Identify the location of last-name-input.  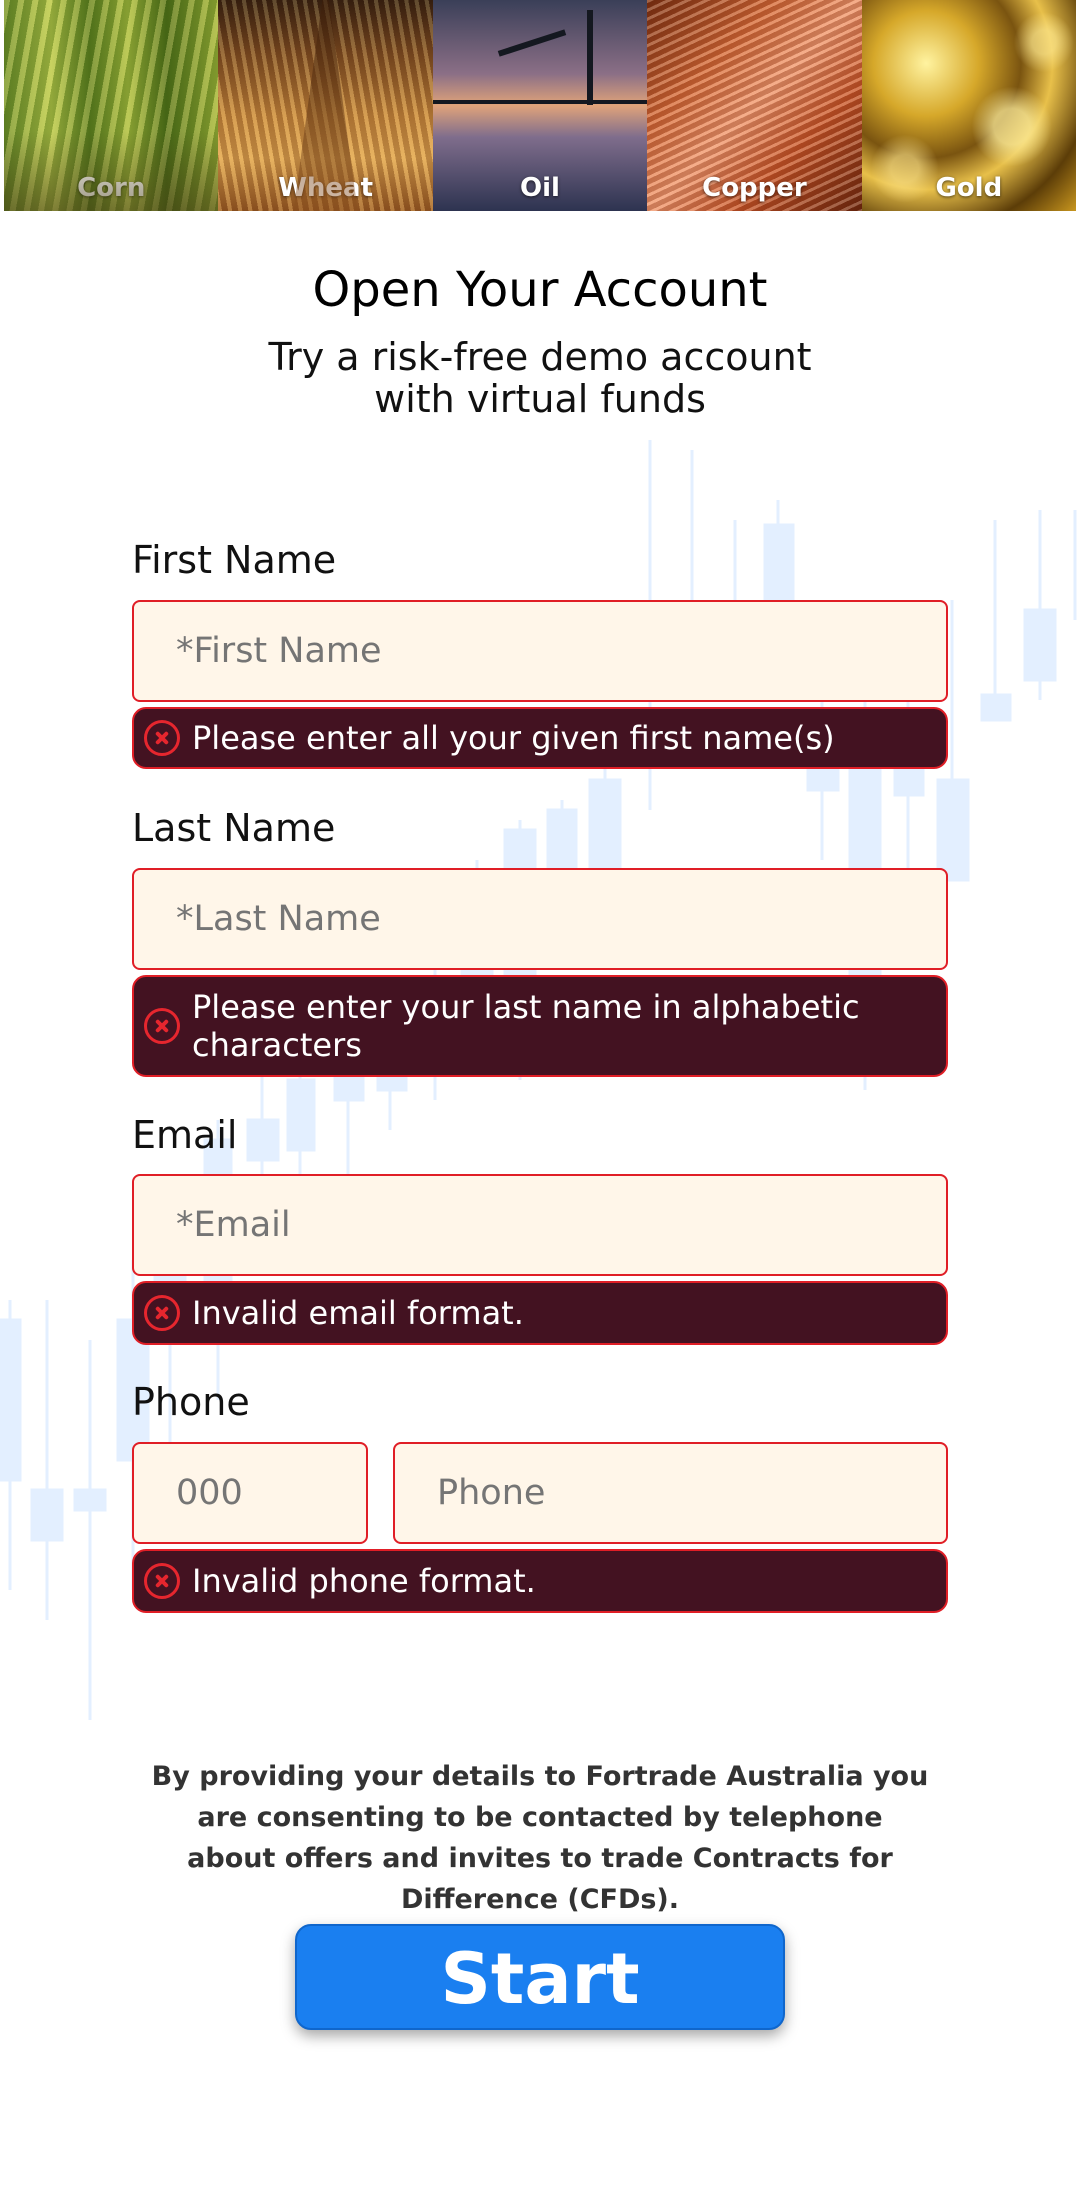
(540, 919).